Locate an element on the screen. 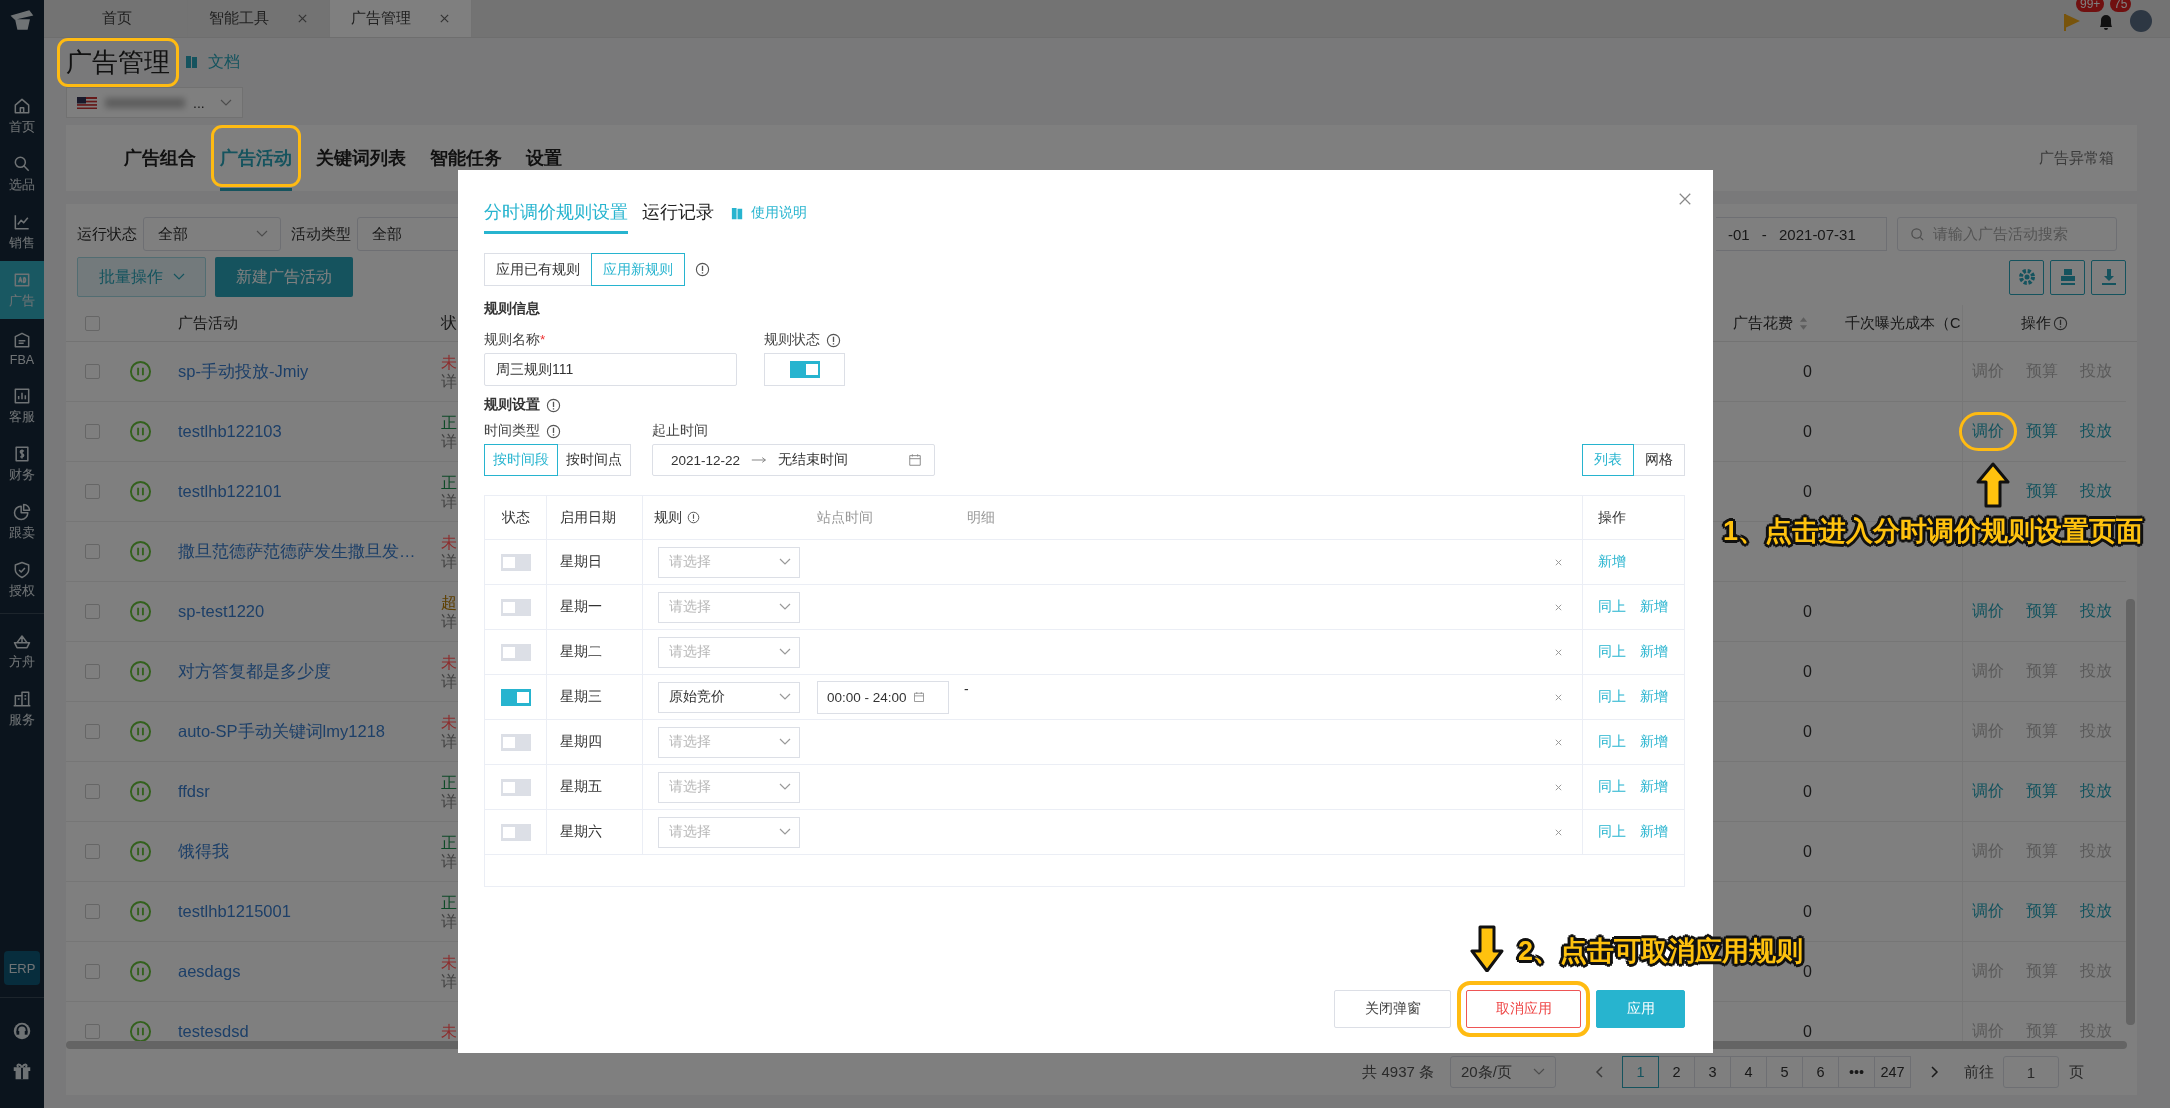 This screenshot has height=1108, width=2170. sidebar-item: 选品 is located at coordinates (22, 174).